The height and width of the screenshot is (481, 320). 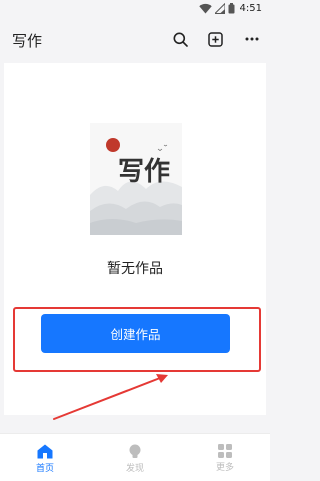 I want to click on status-icons: 4:51, so click(x=230, y=9).